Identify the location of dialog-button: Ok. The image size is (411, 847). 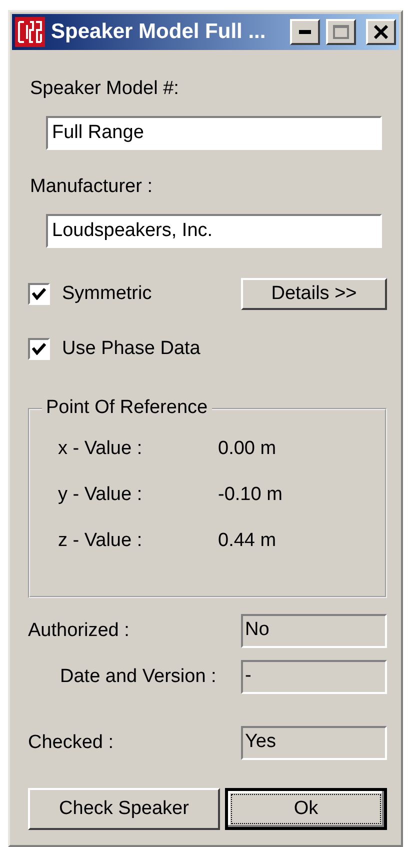
(306, 809).